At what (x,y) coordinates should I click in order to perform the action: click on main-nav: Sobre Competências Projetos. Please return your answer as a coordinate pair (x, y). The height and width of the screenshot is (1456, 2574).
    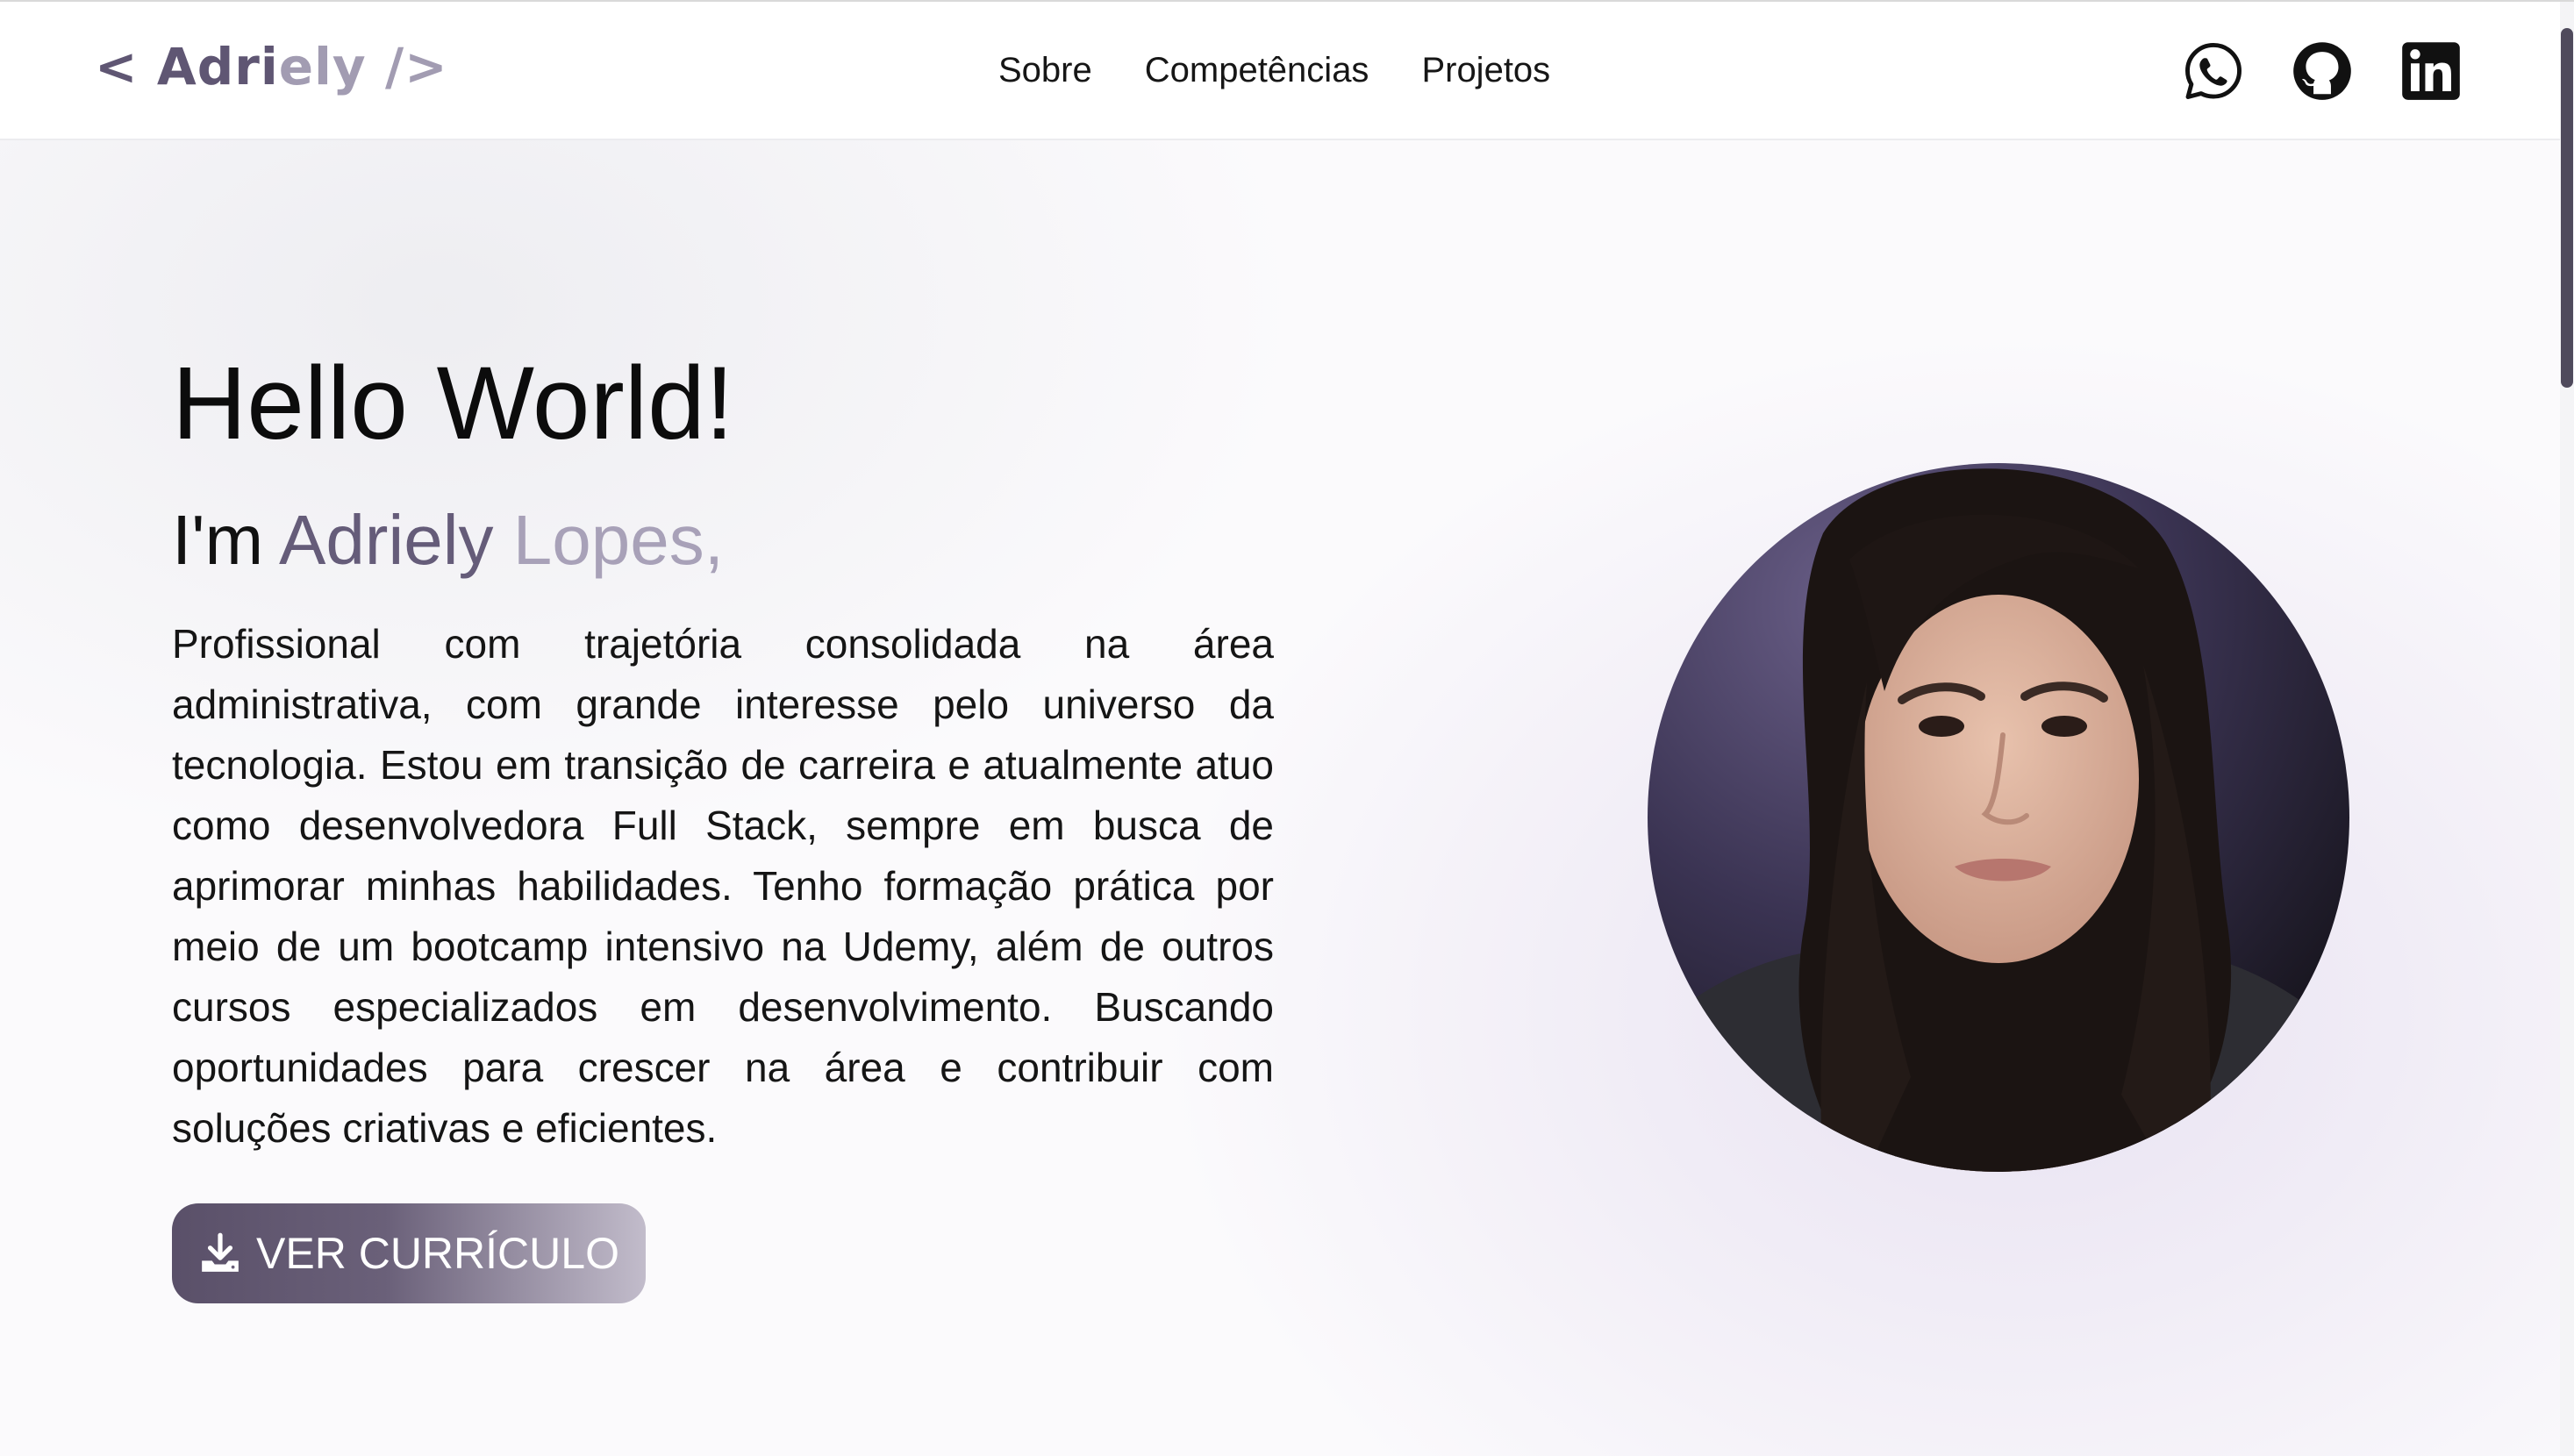
    Looking at the image, I should click on (1274, 70).